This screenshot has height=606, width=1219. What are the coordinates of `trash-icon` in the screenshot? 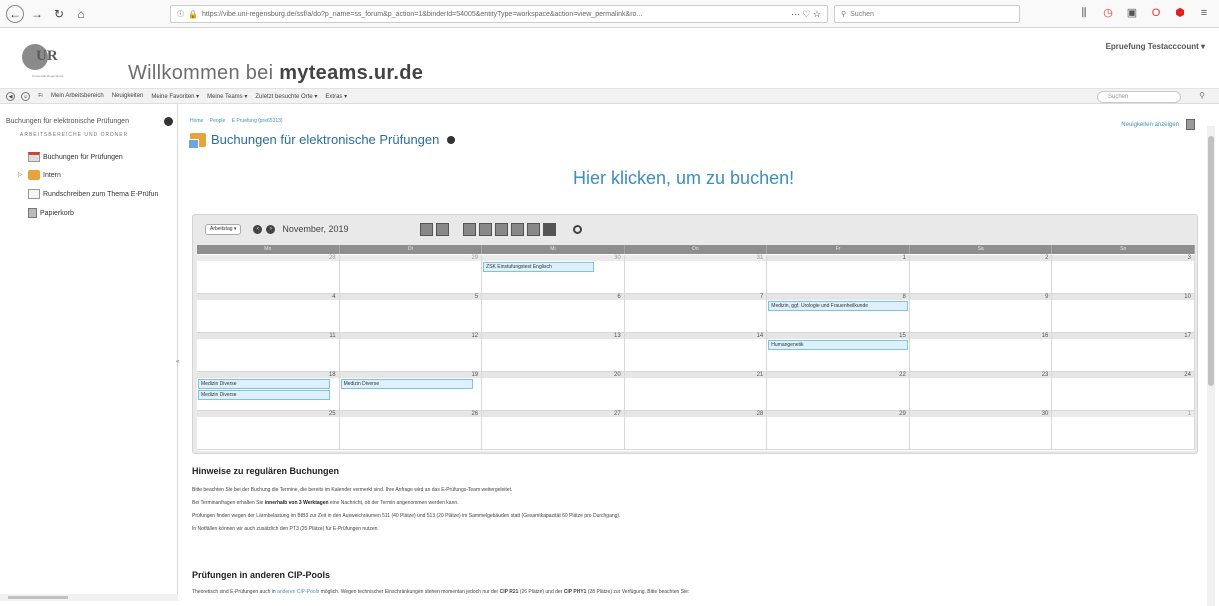 It's located at (1190, 124).